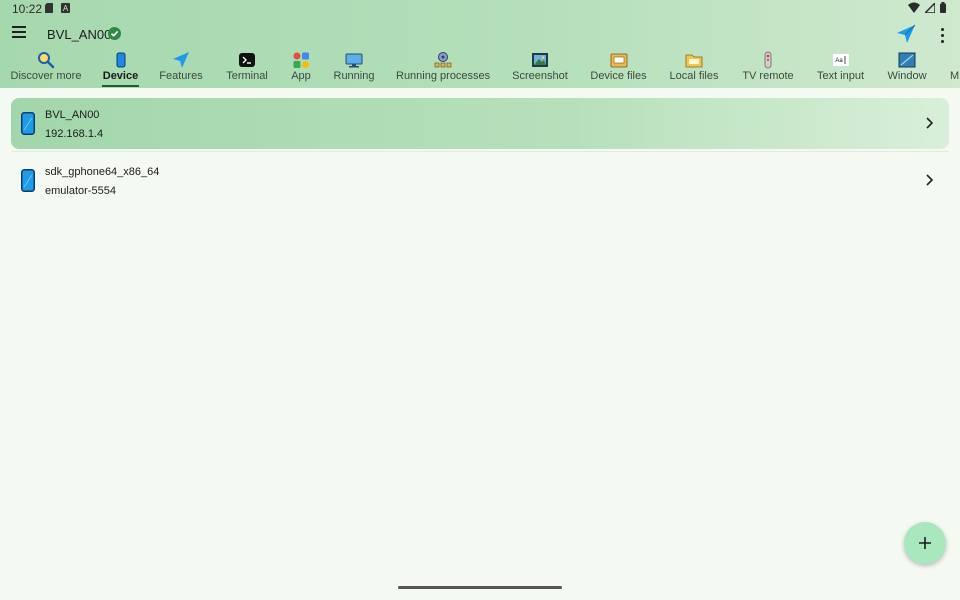  I want to click on window-icon, so click(907, 60).